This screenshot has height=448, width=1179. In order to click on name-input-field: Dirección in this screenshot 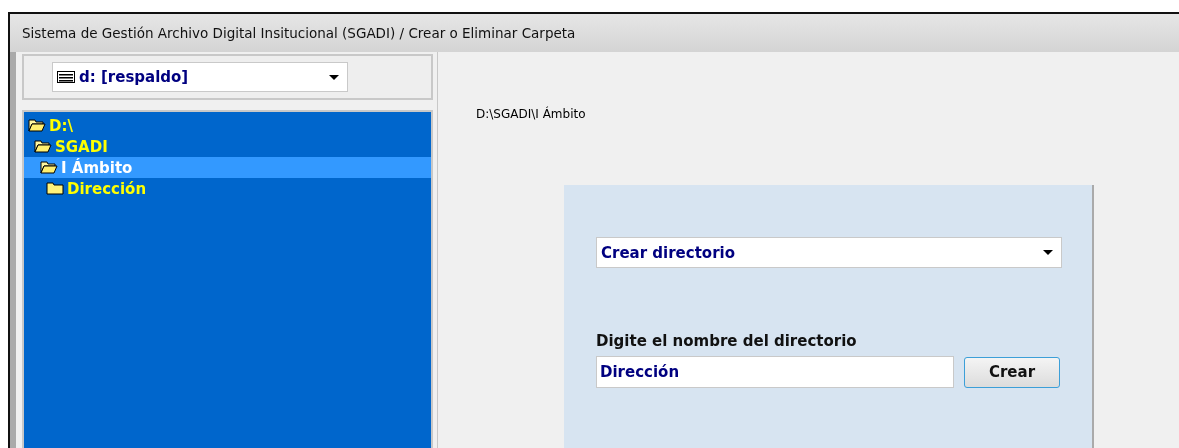, I will do `click(775, 372)`.